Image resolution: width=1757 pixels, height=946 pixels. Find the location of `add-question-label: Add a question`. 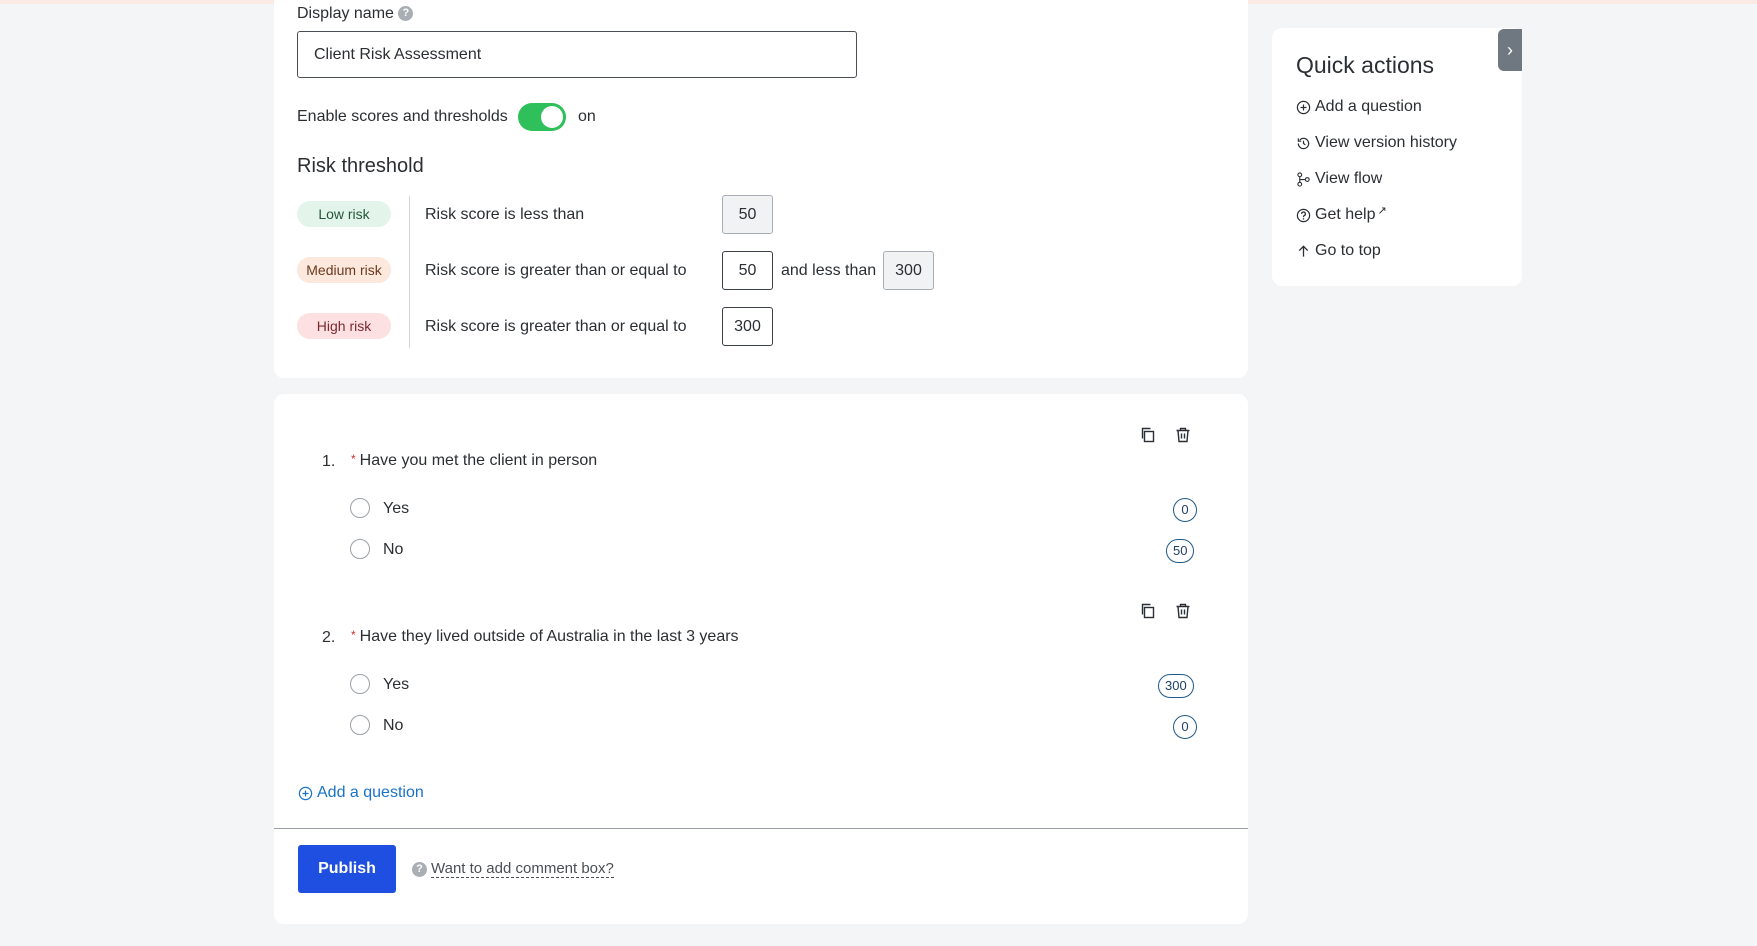

add-question-label: Add a question is located at coordinates (370, 792).